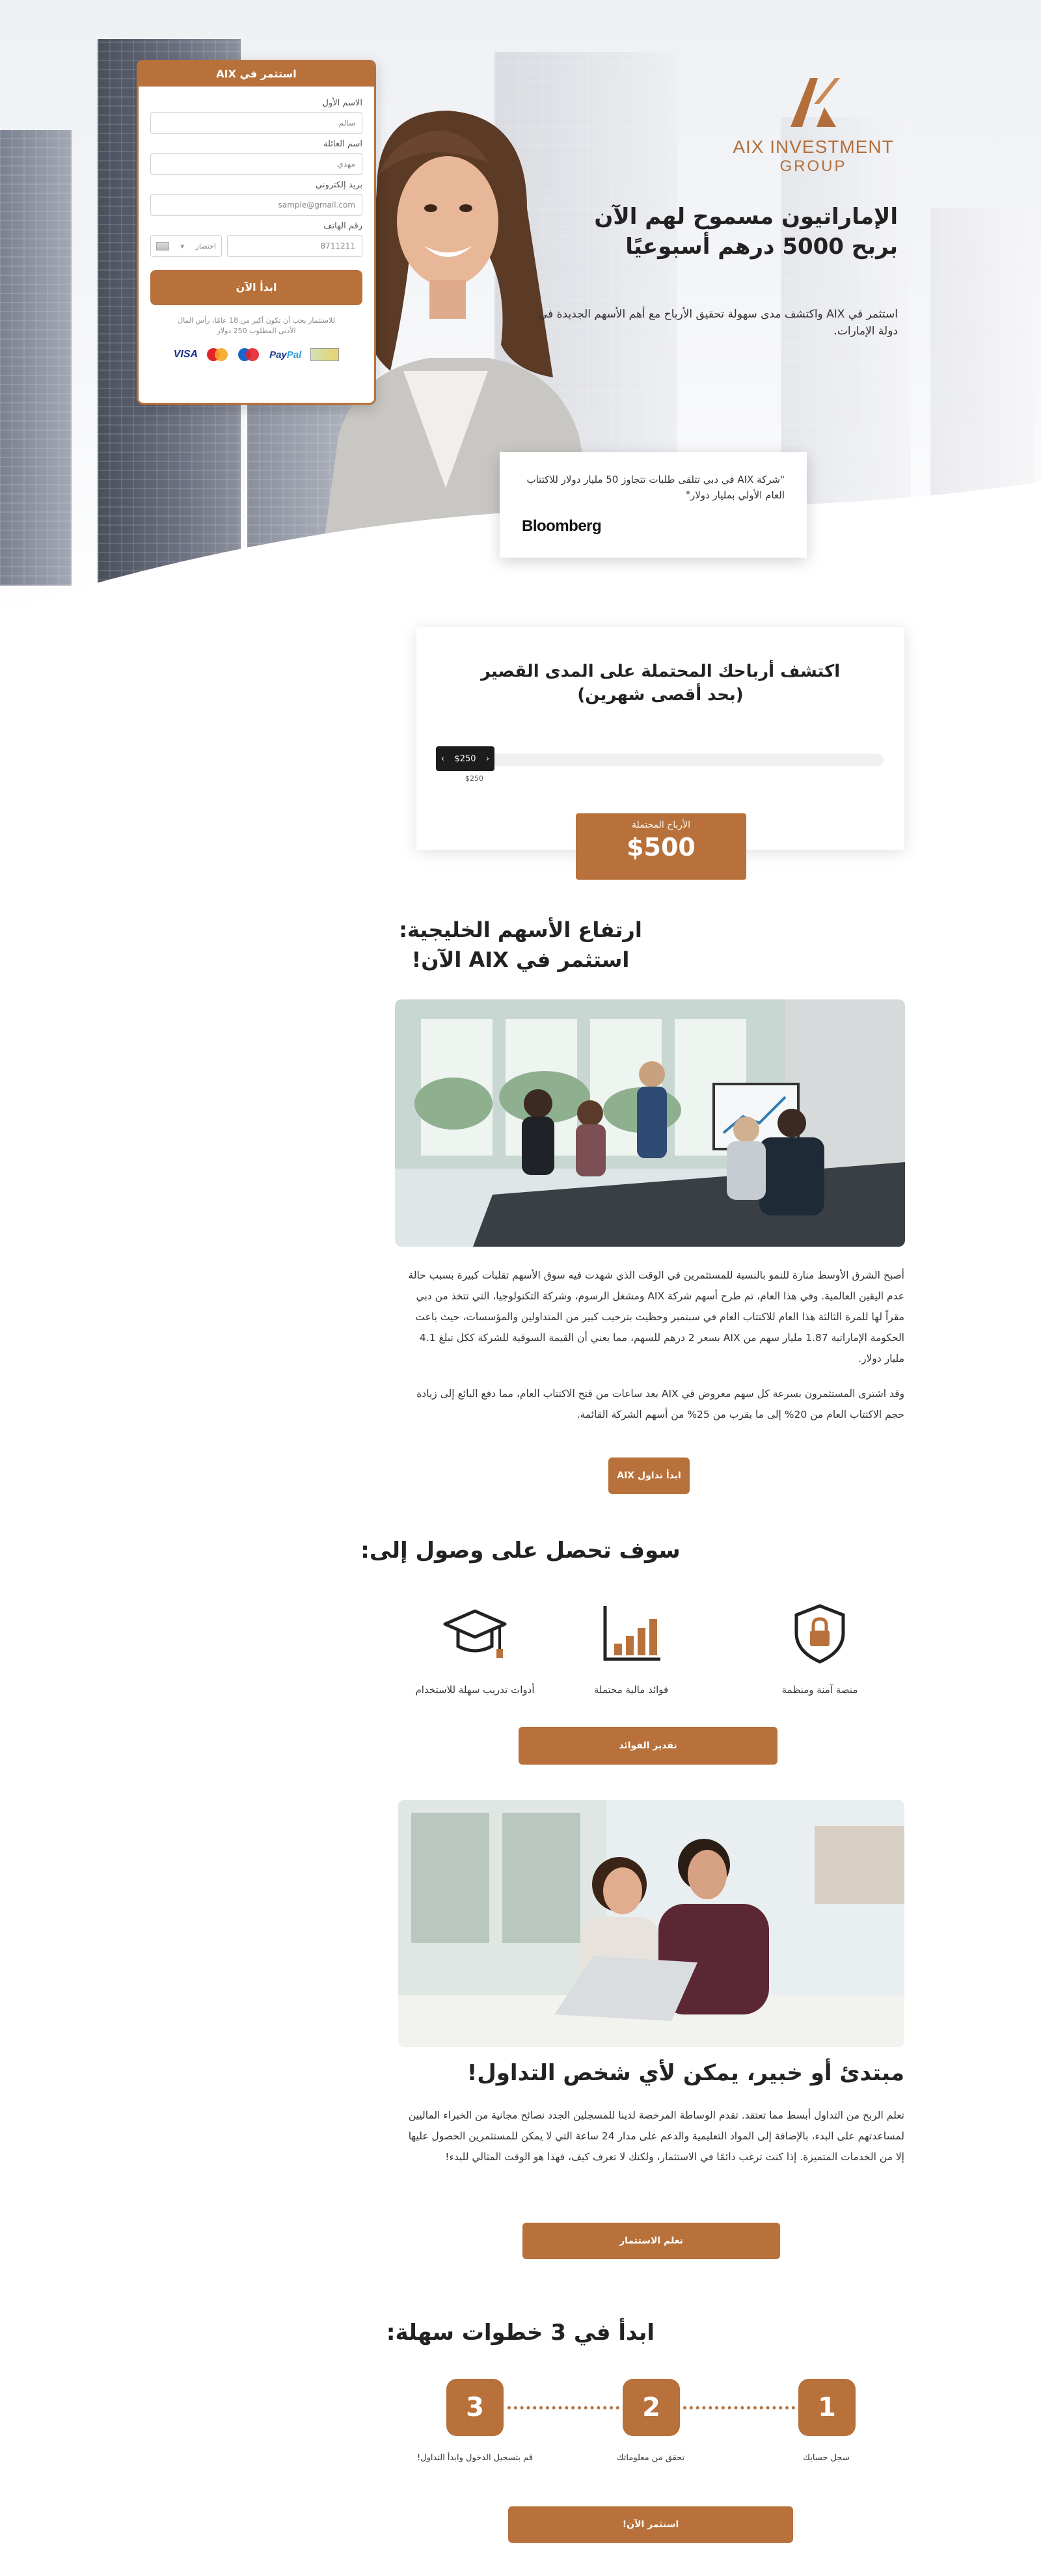 The image size is (1041, 2576). What do you see at coordinates (474, 779) in the screenshot?
I see `slider-min-label: $250` at bounding box center [474, 779].